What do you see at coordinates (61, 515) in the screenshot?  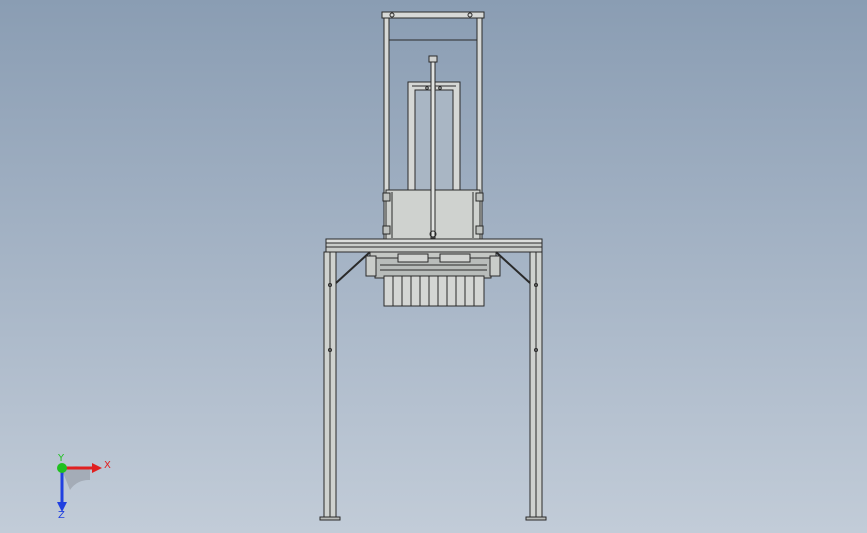 I see `z-axis-label: Z` at bounding box center [61, 515].